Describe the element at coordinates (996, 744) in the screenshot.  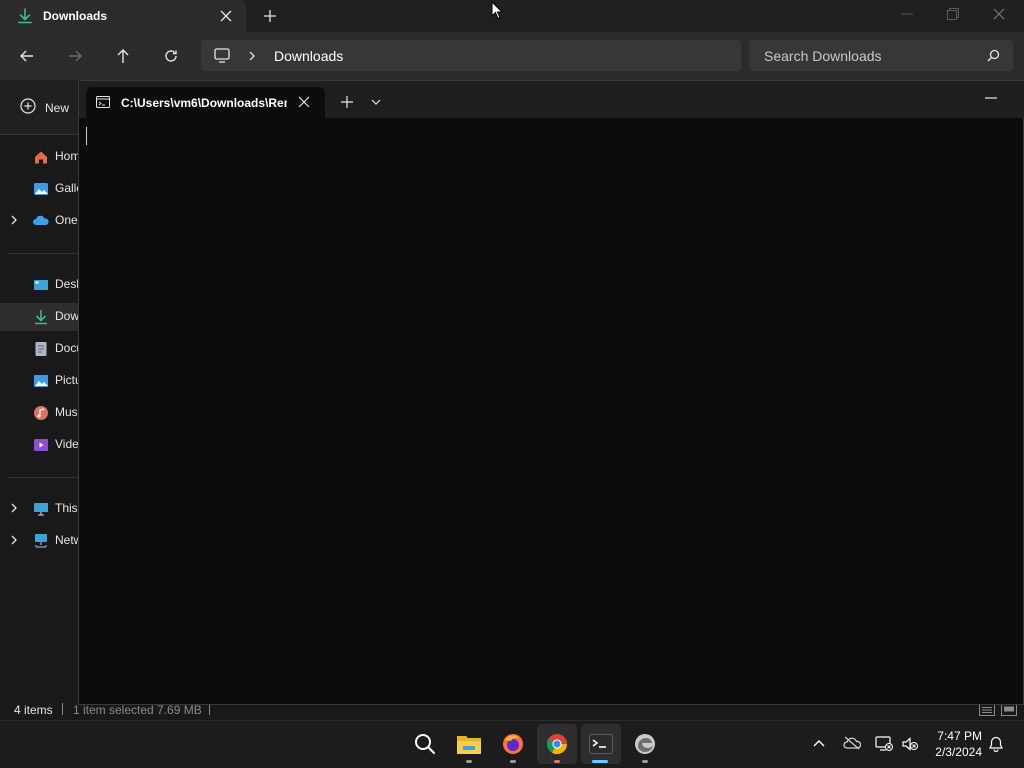
I see `notification-bell-icon` at that location.